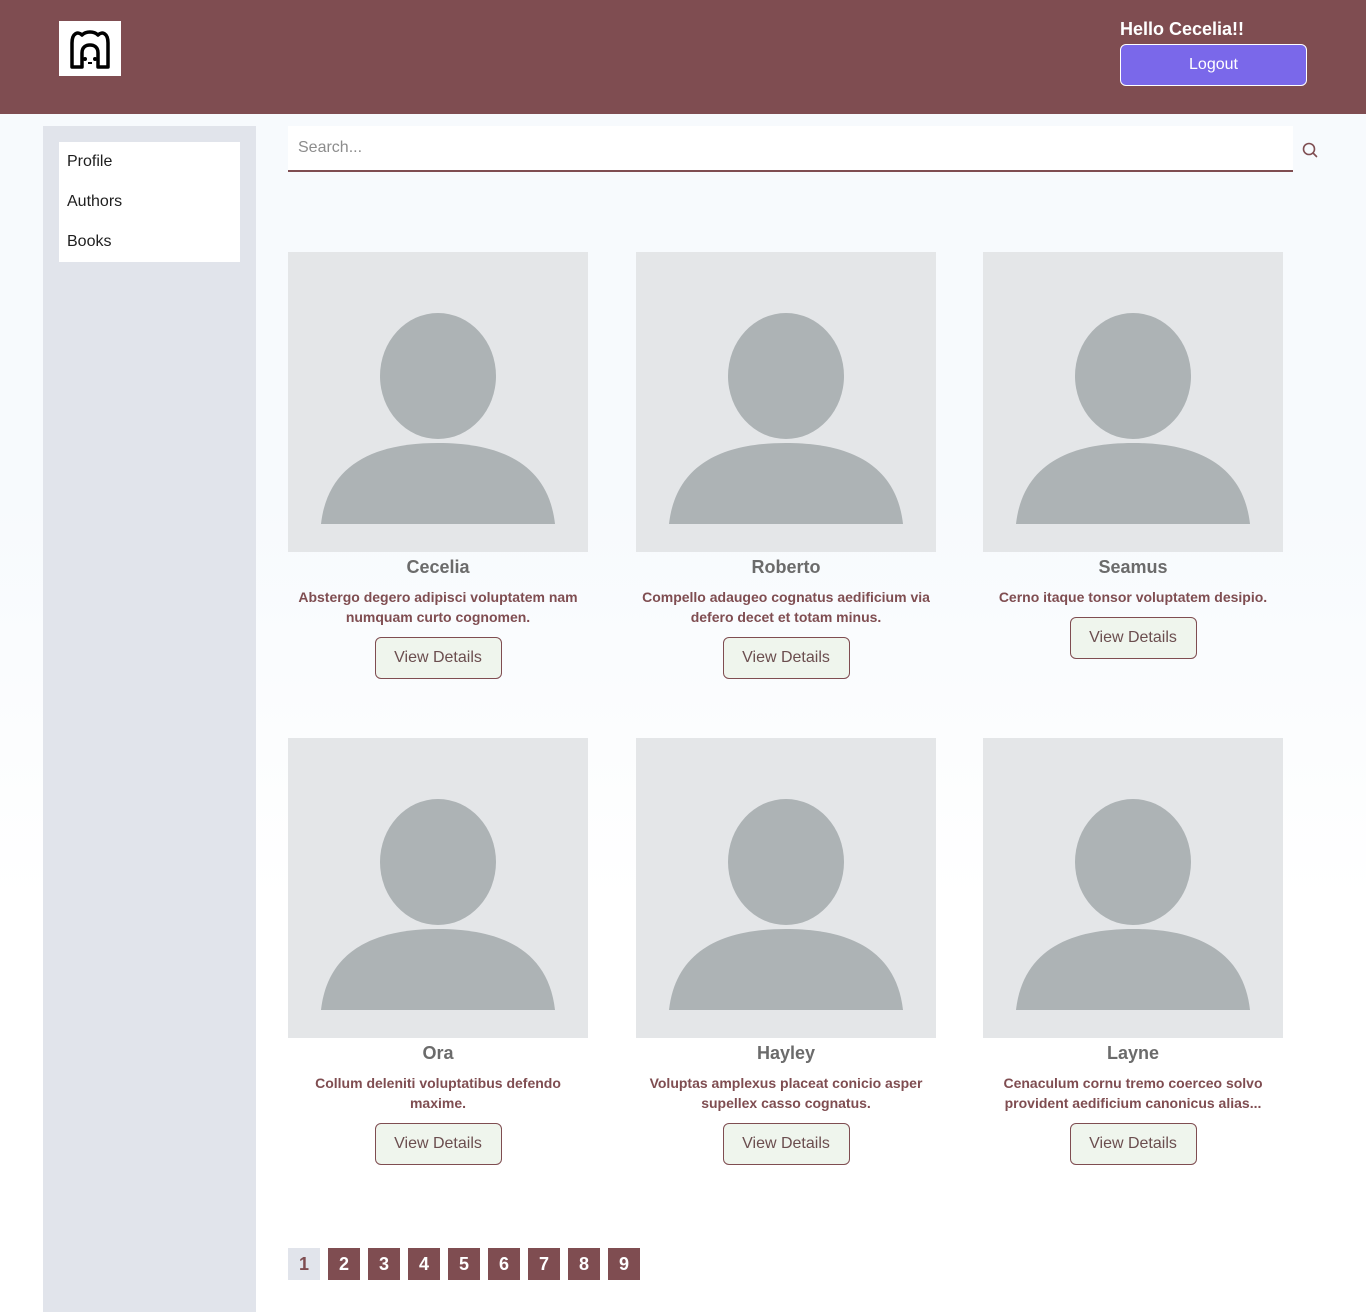 The width and height of the screenshot is (1366, 1312). I want to click on page-button: 9, so click(624, 1264).